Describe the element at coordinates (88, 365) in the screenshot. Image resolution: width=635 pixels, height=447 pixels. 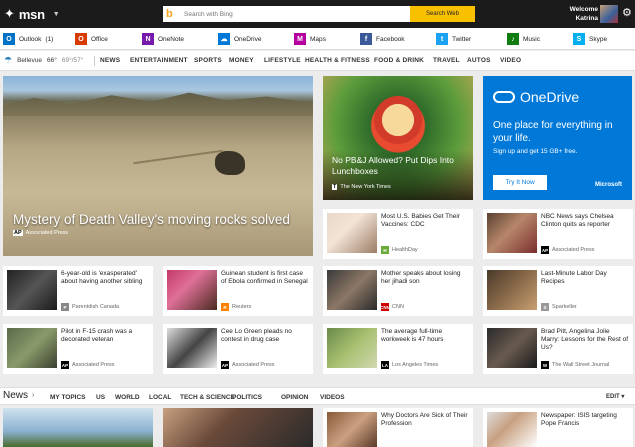
I see `story-source: AP Associated Press` at that location.